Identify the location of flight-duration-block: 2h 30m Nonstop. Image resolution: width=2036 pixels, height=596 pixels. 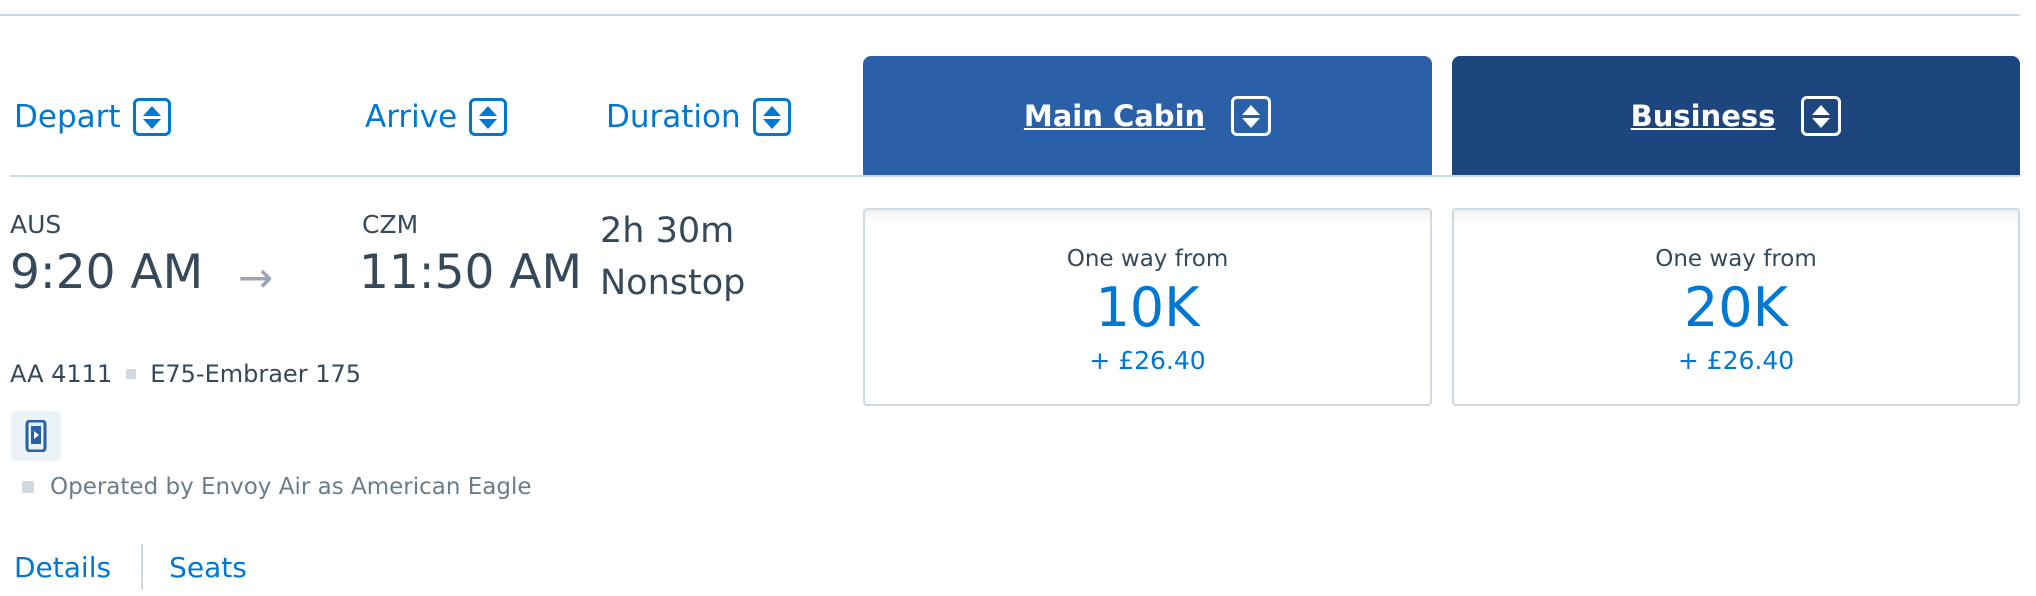
(672, 257).